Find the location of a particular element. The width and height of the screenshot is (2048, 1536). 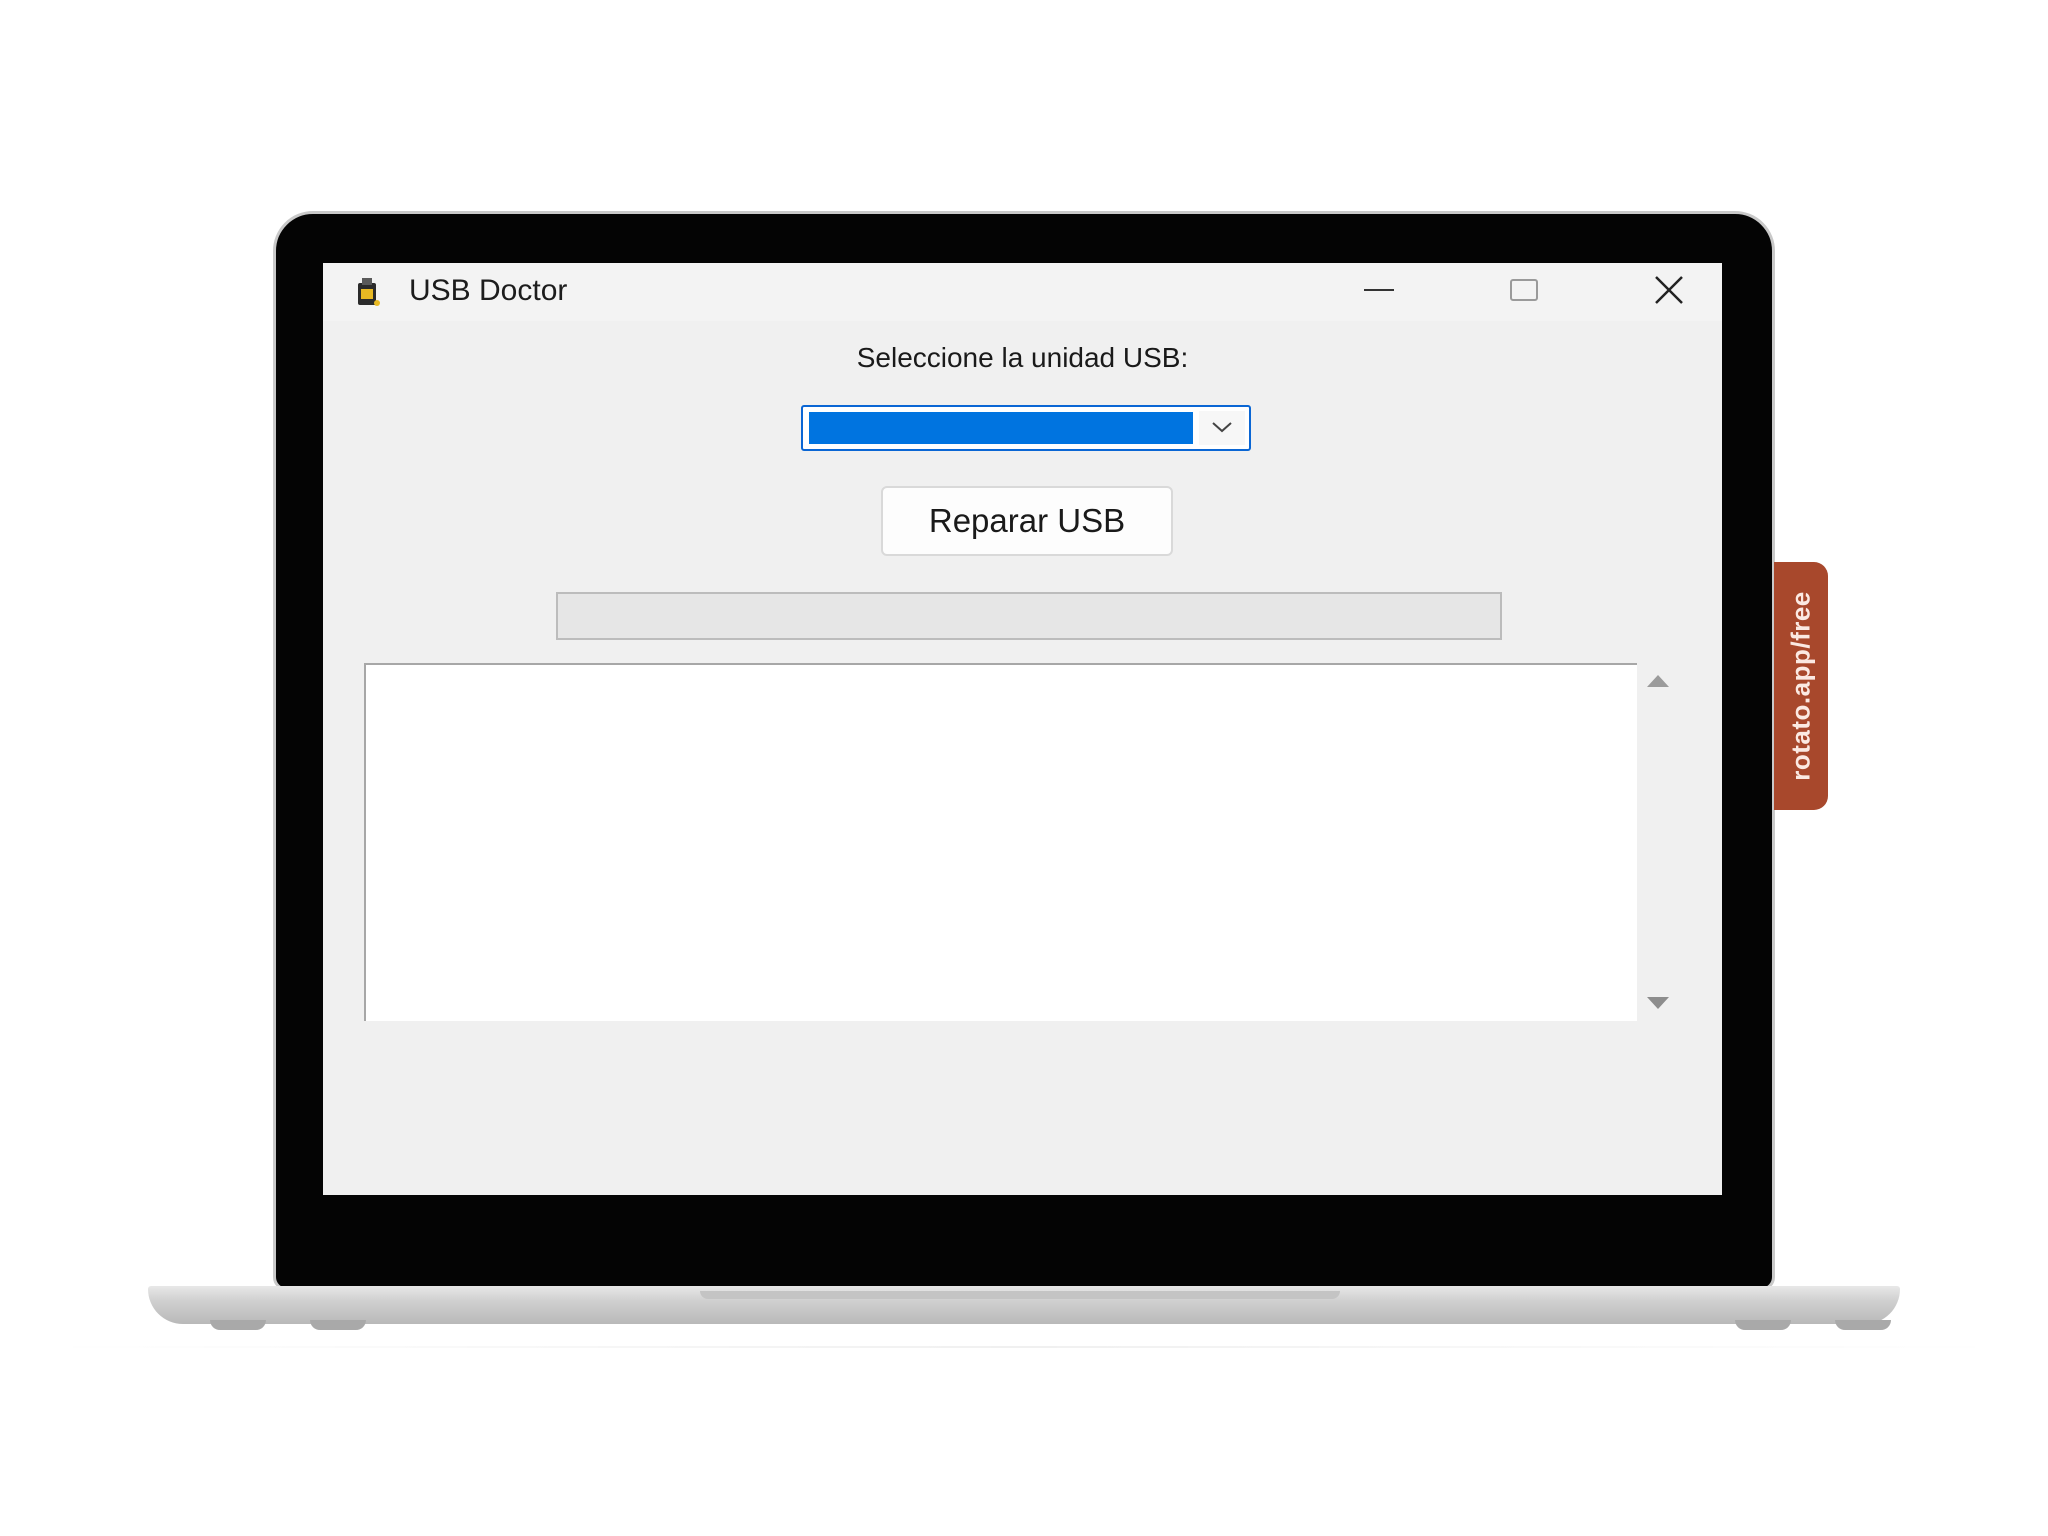

laptop-foot-left-inner is located at coordinates (338, 1325).